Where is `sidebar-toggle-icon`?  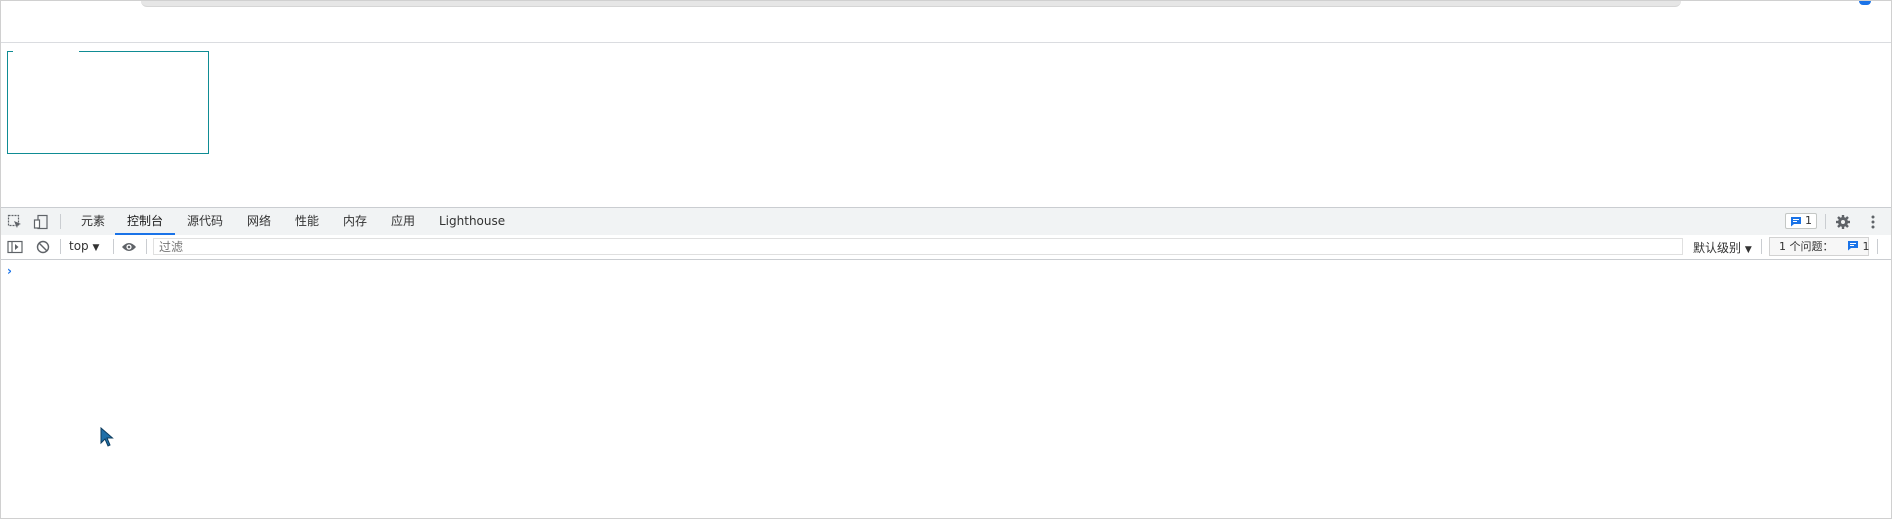 sidebar-toggle-icon is located at coordinates (15, 247).